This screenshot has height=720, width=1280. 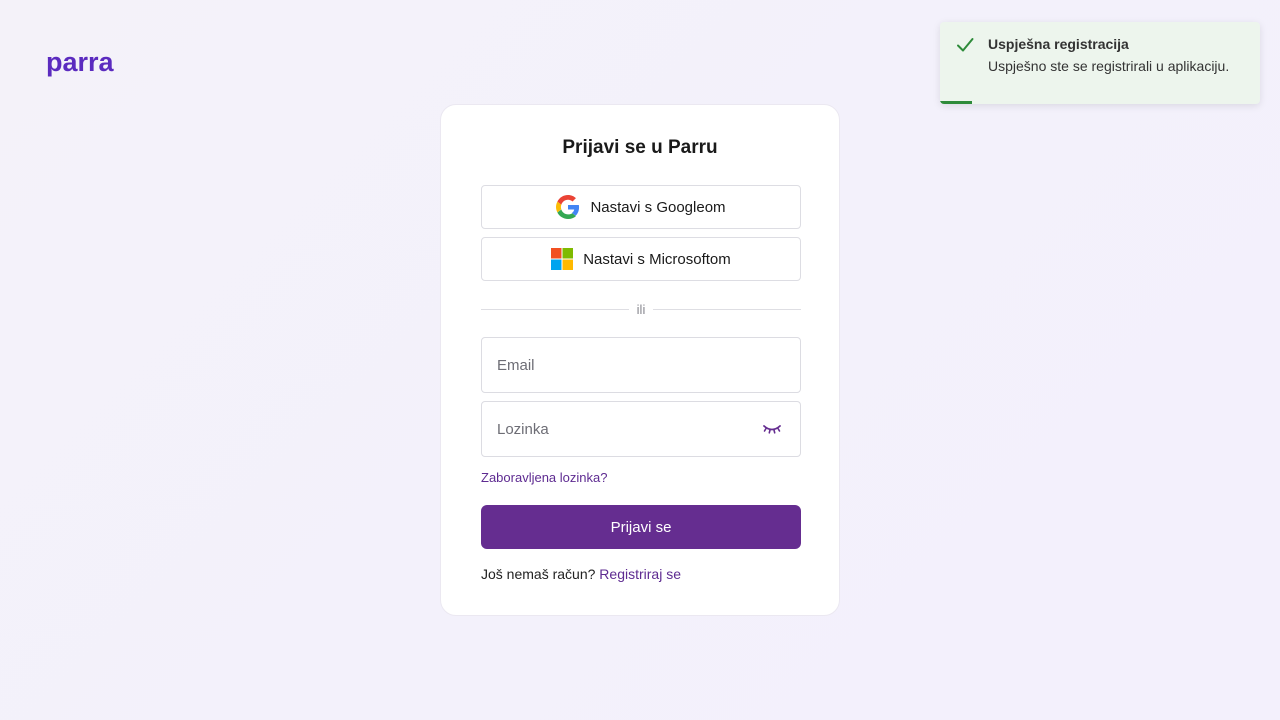 What do you see at coordinates (956, 102) in the screenshot?
I see `toast-progress-bar` at bounding box center [956, 102].